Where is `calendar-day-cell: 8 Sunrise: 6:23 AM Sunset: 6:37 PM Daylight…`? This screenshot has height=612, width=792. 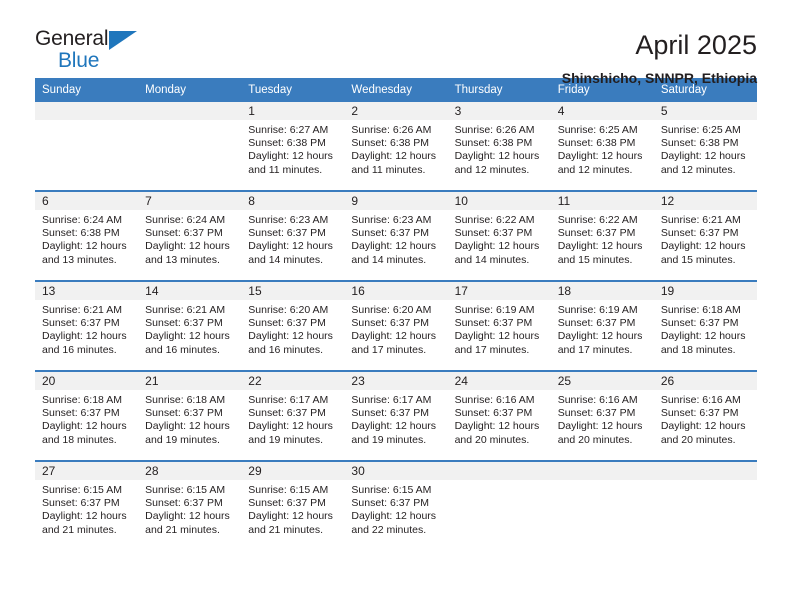
calendar-day-cell: 8 Sunrise: 6:23 AM Sunset: 6:37 PM Daylight… is located at coordinates (293, 235).